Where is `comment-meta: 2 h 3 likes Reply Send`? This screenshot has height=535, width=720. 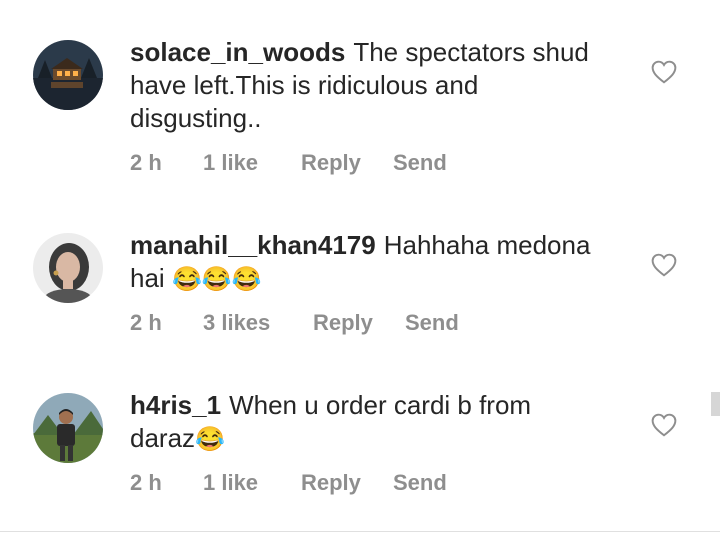 comment-meta: 2 h 3 likes Reply Send is located at coordinates (294, 323).